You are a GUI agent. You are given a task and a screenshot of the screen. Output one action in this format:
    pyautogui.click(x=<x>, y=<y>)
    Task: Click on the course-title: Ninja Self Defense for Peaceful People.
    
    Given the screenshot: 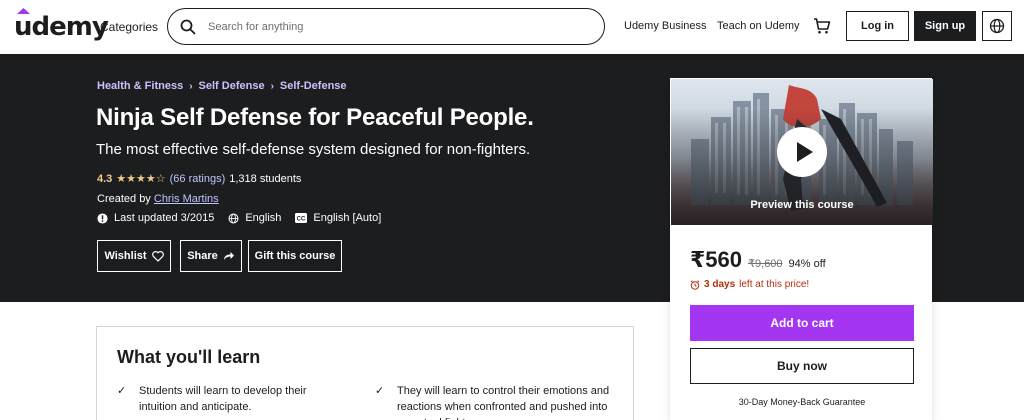 What is the action you would take?
    pyautogui.click(x=315, y=117)
    